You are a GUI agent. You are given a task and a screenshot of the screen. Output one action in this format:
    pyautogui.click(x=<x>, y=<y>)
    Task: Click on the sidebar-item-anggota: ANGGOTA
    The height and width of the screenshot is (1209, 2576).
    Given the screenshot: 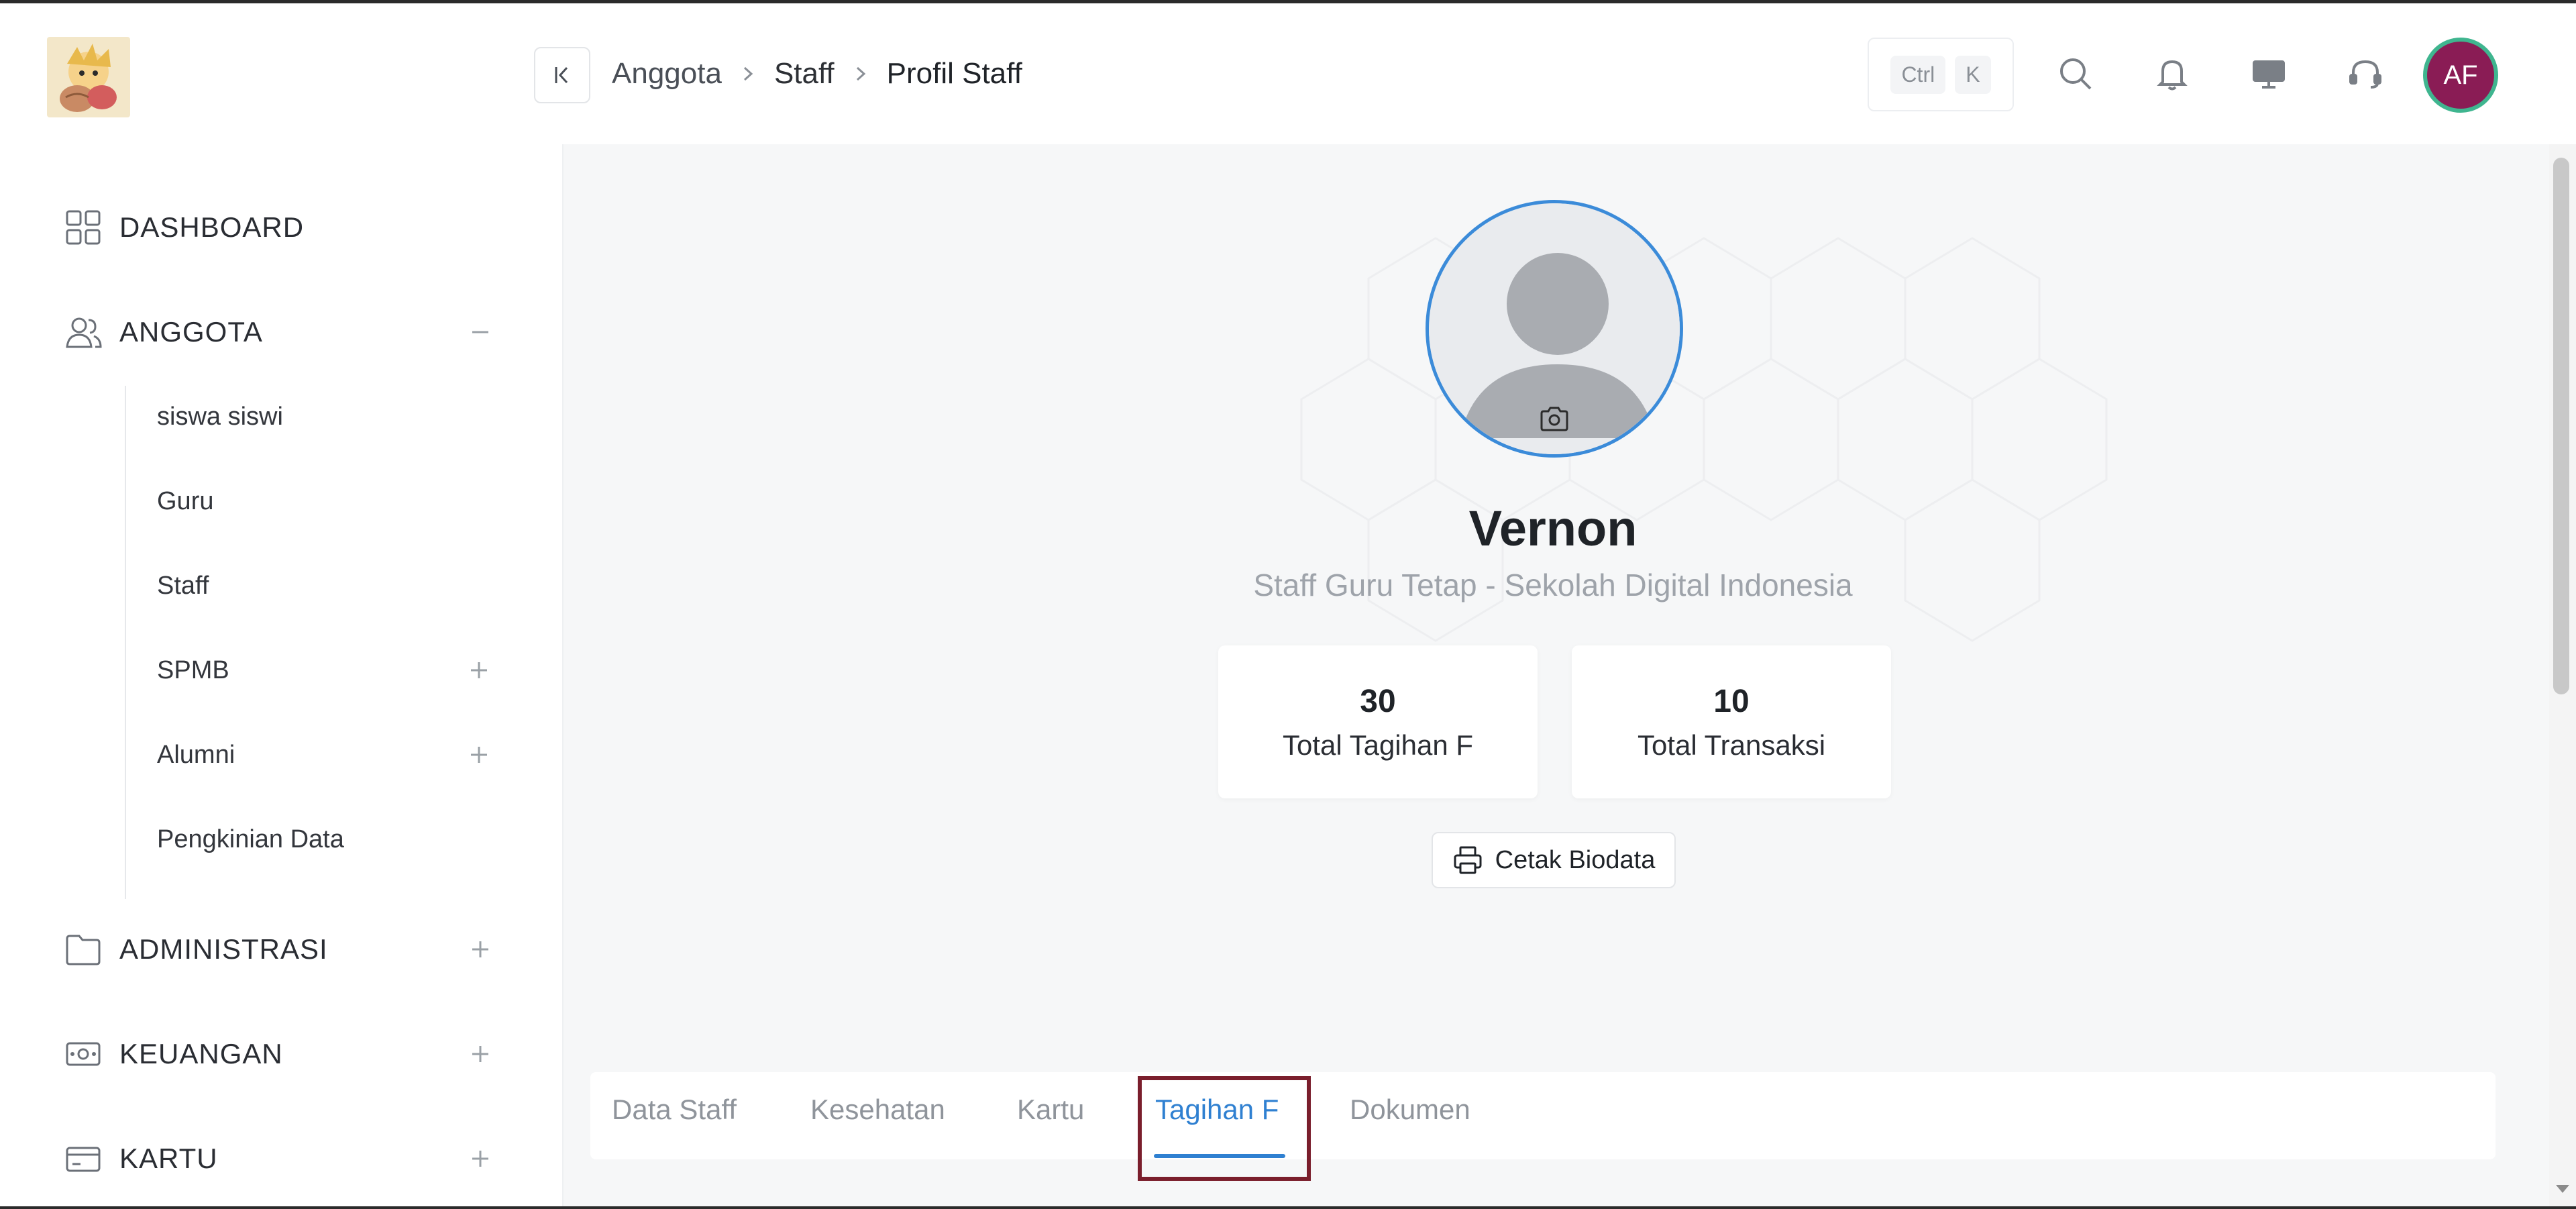 What is the action you would take?
    pyautogui.click(x=279, y=332)
    